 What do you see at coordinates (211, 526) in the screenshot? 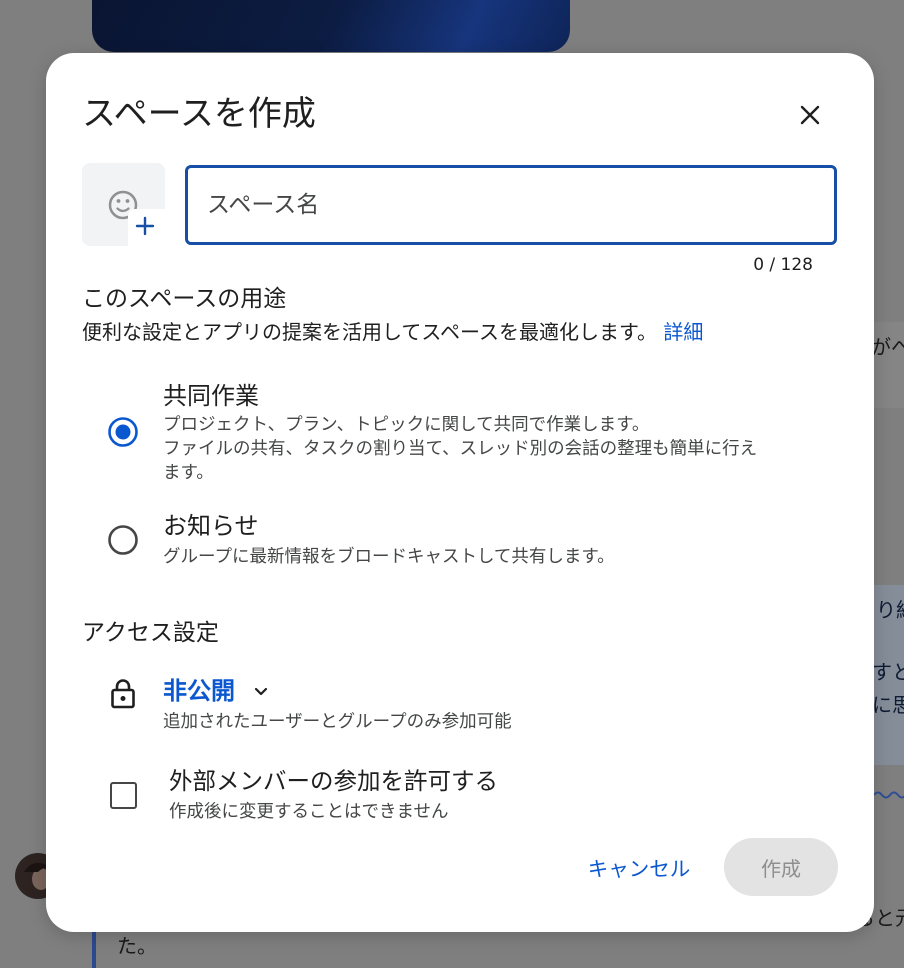
I see `option-announcements-title: お知らせ` at bounding box center [211, 526].